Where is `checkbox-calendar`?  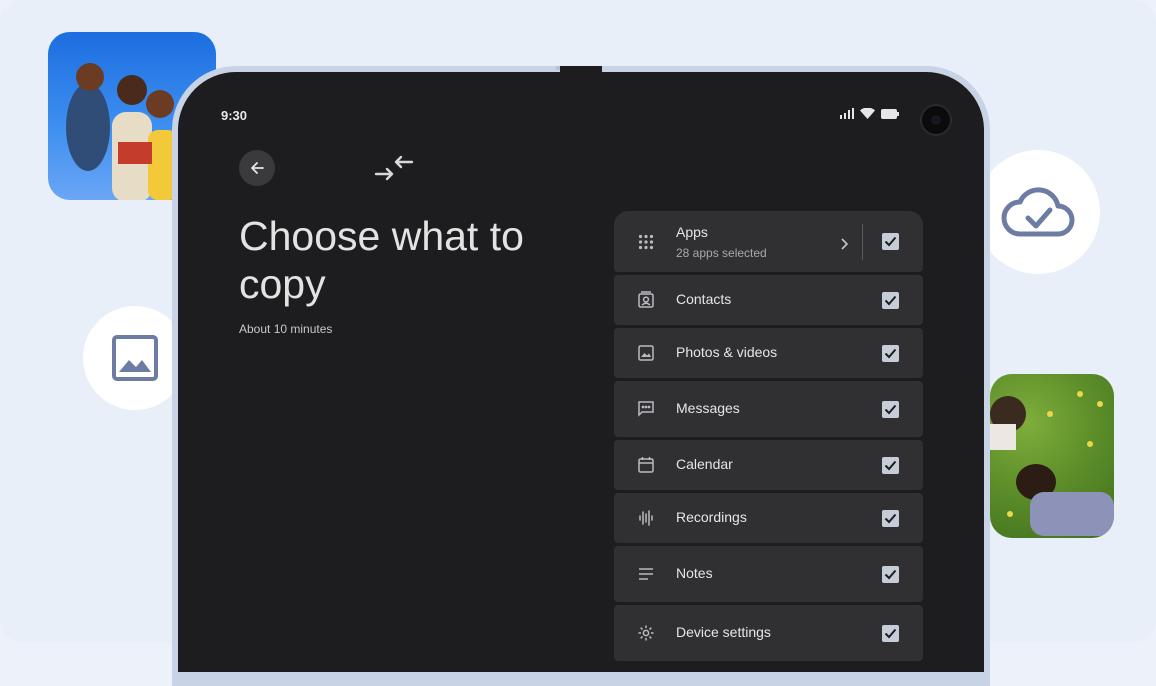 checkbox-calendar is located at coordinates (890, 465).